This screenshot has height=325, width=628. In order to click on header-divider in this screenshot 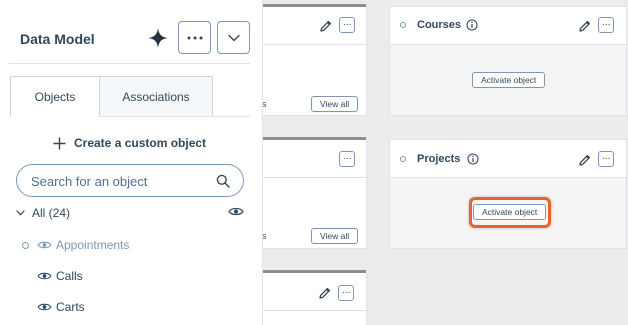, I will do `click(129, 63)`.